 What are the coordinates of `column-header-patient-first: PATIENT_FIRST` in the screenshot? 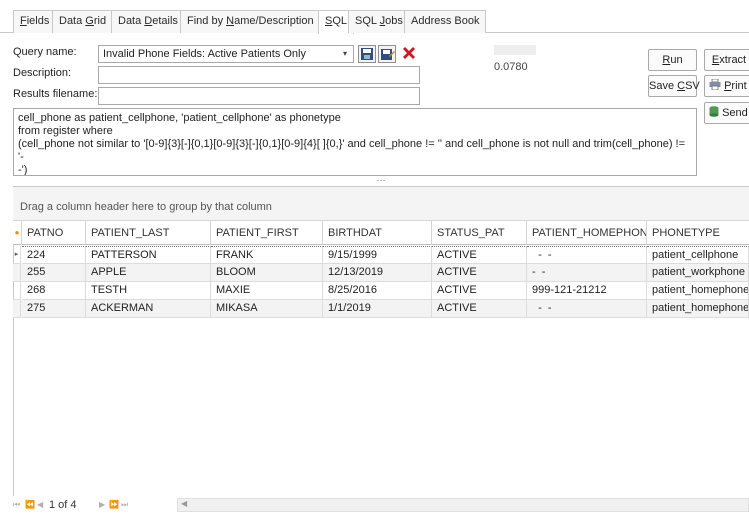 It's located at (267, 233).